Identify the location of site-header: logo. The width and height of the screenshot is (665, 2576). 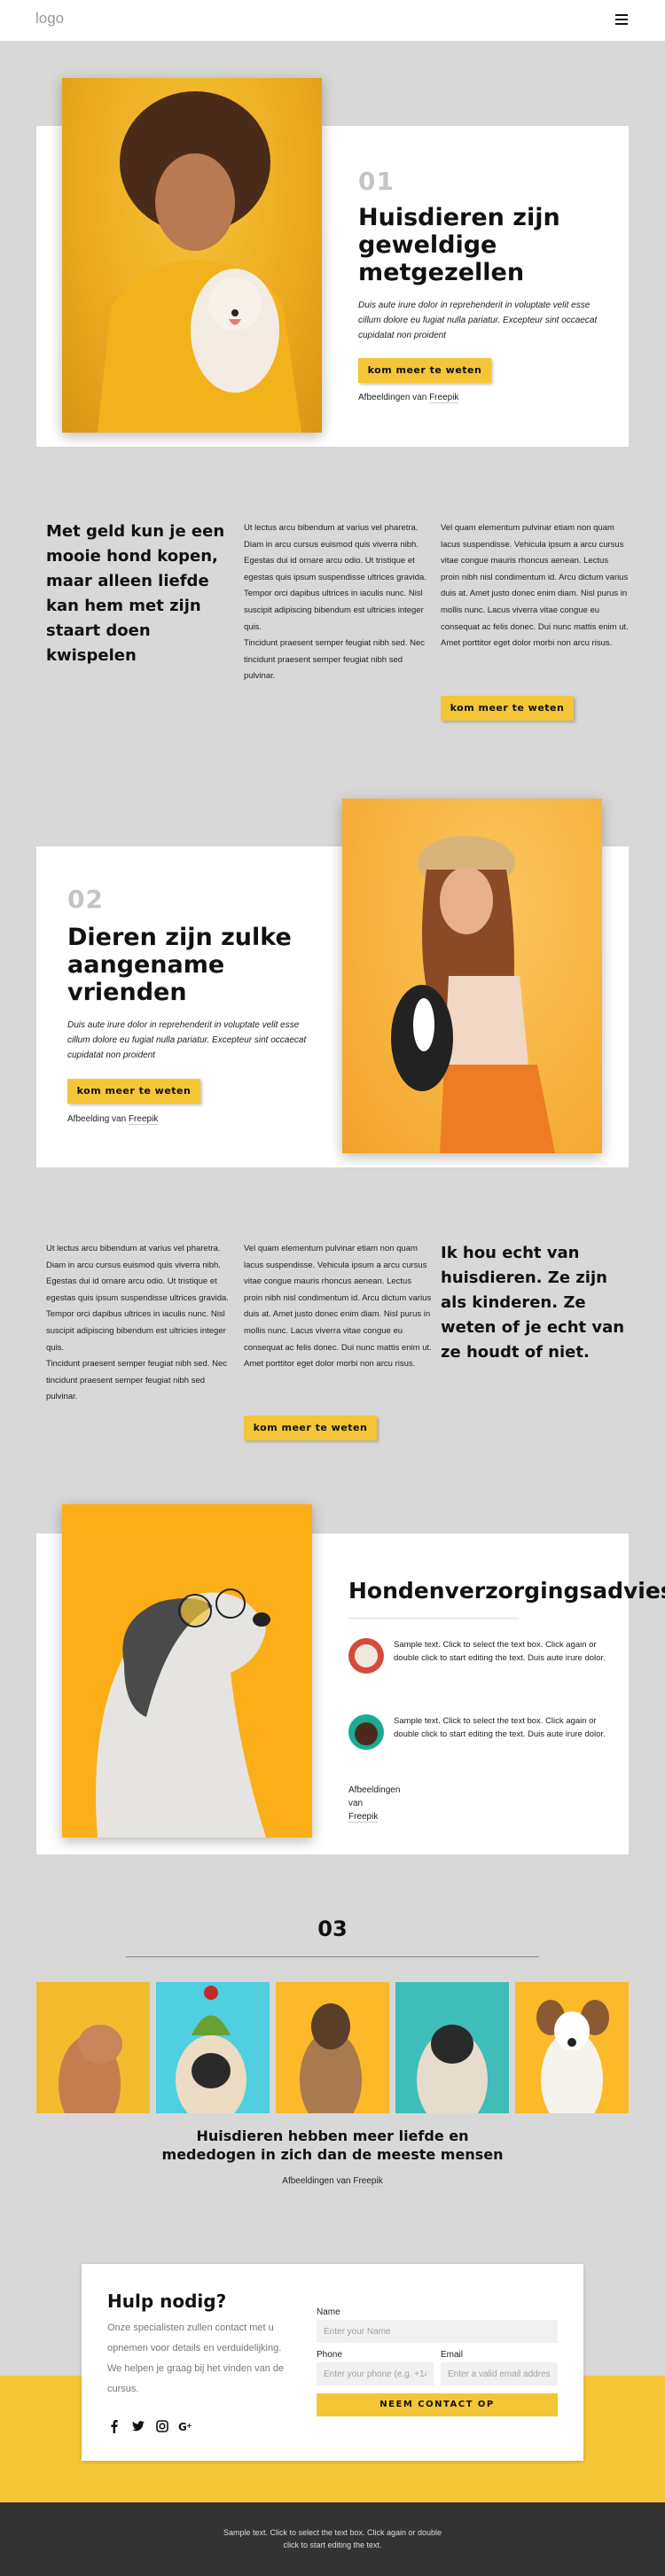
(332, 20).